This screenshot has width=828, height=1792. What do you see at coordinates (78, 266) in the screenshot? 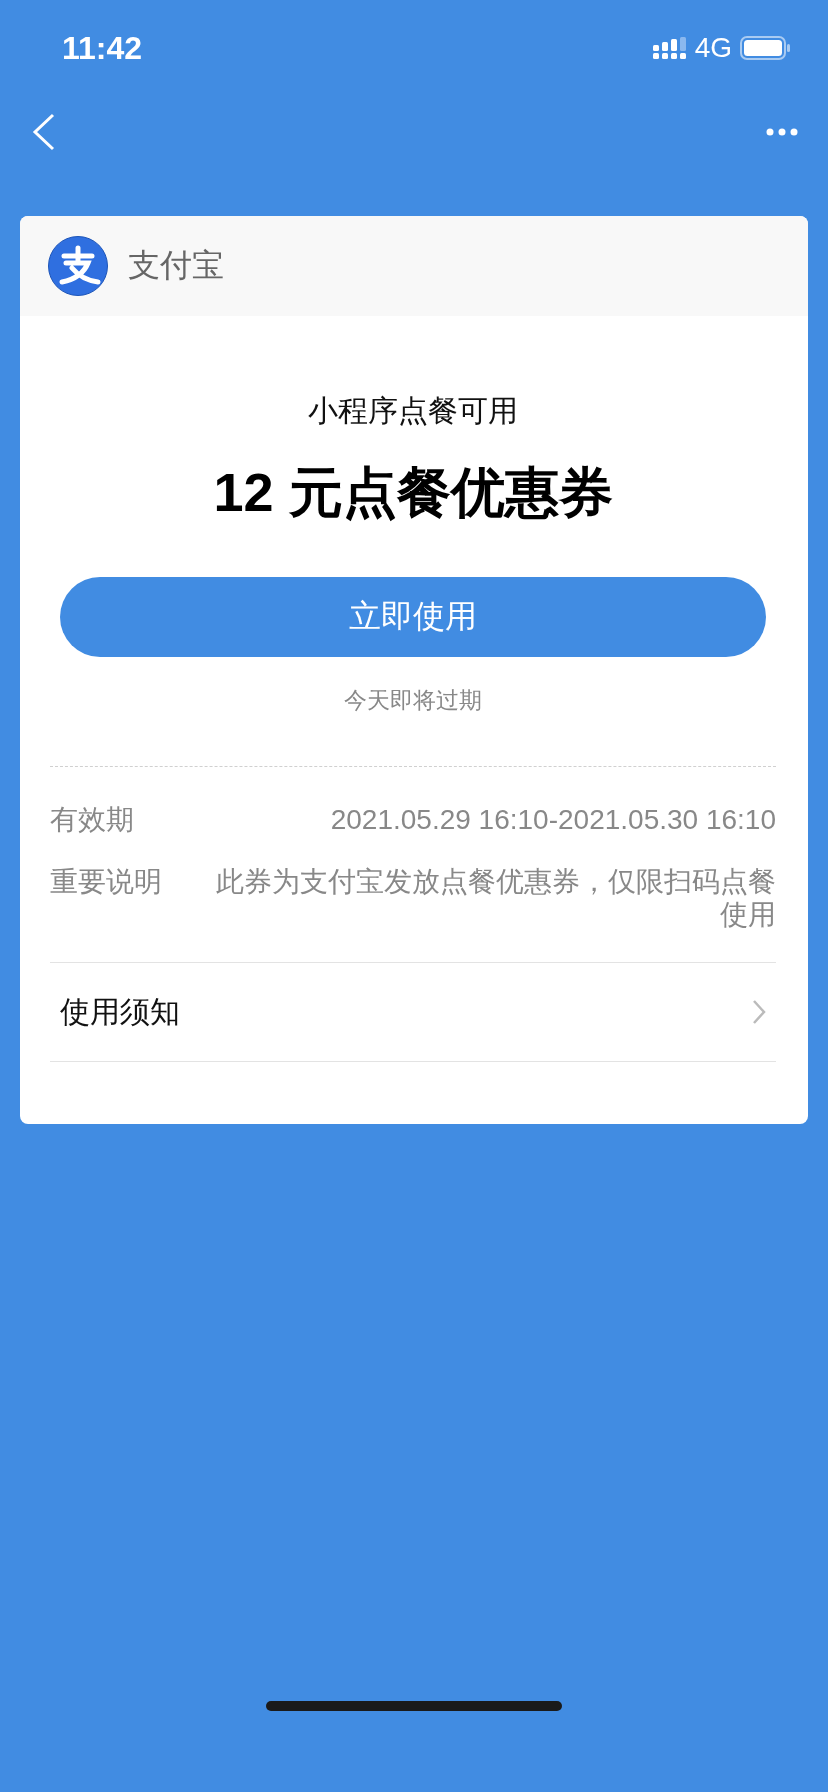
I see `alipay-logo-icon` at bounding box center [78, 266].